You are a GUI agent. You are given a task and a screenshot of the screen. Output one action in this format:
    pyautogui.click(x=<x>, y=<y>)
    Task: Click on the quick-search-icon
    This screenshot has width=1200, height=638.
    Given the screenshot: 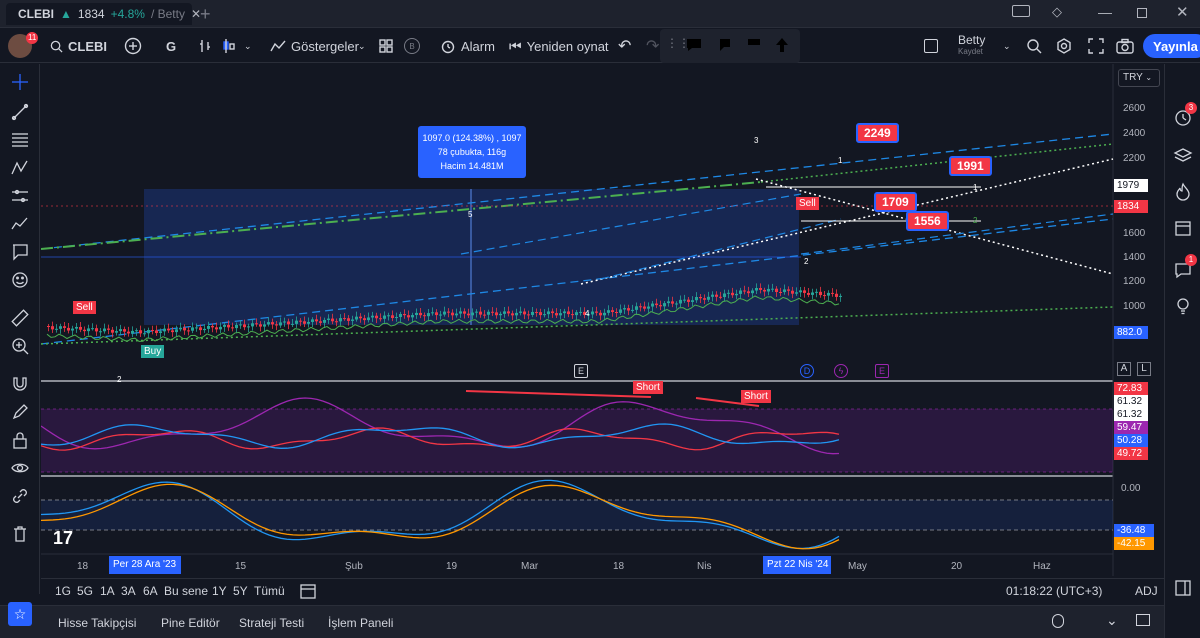 What is the action you would take?
    pyautogui.click(x=1034, y=46)
    